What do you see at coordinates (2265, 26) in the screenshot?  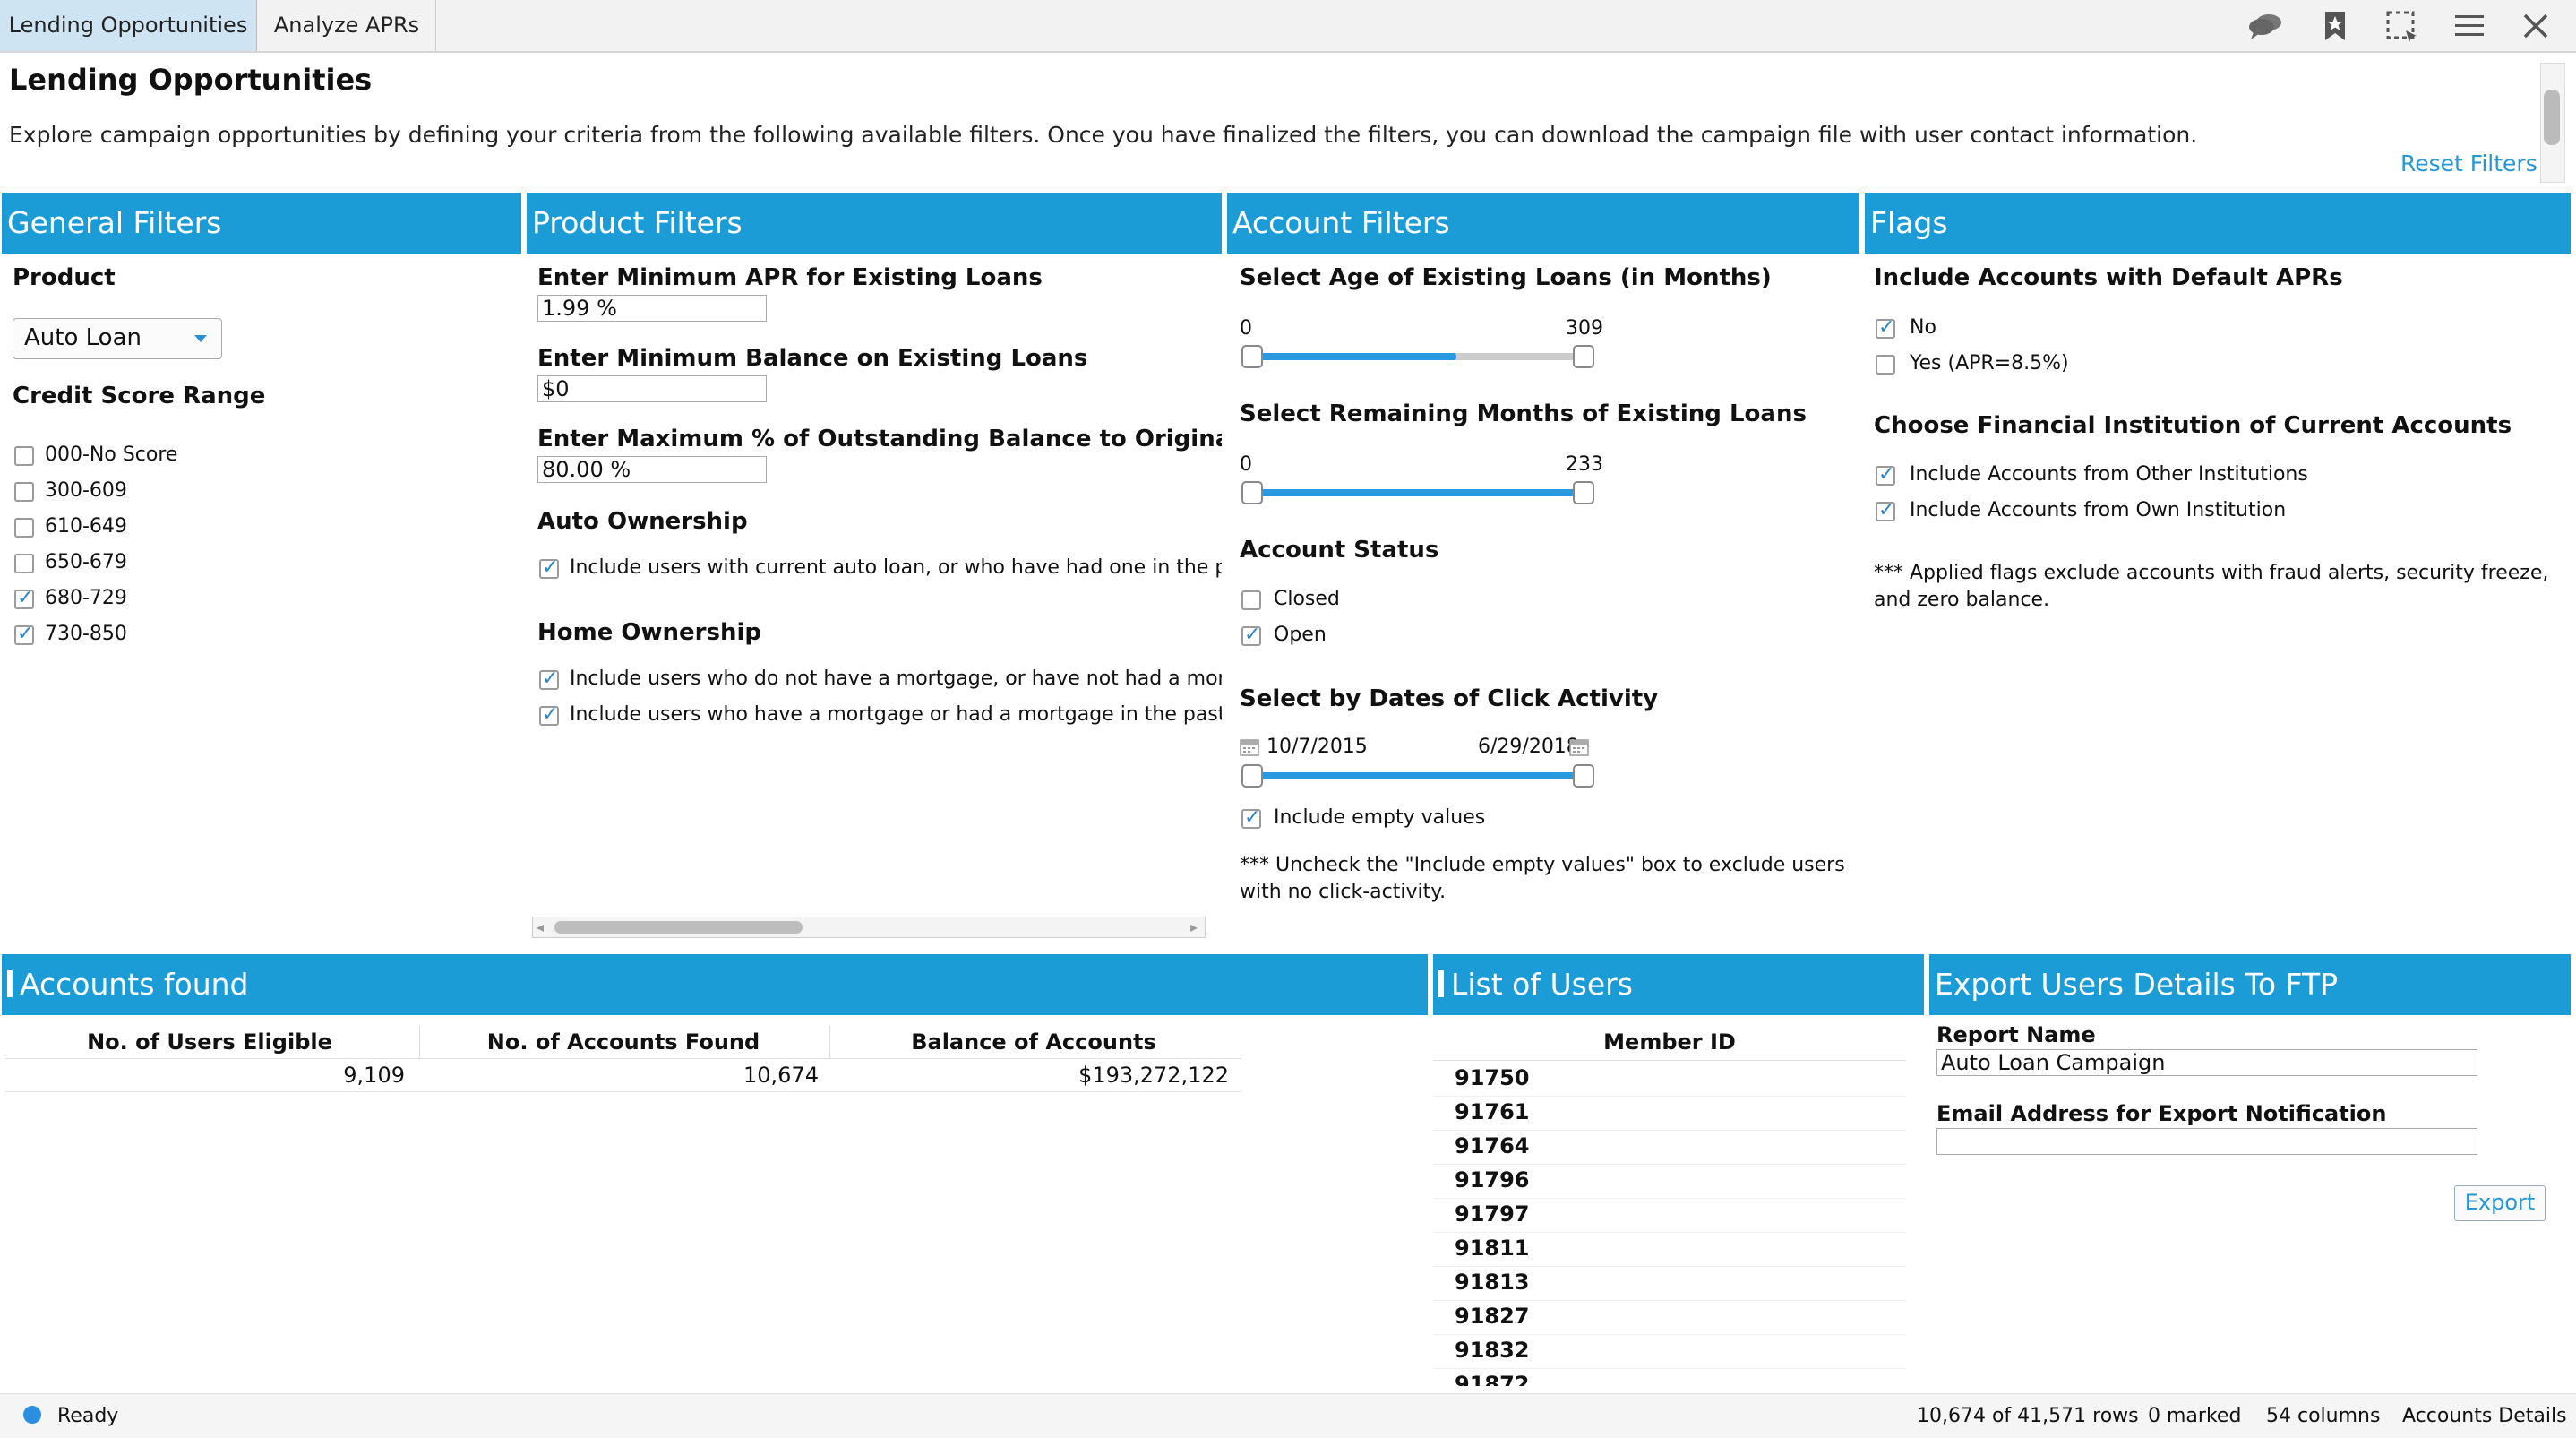 I see `chat-icon` at bounding box center [2265, 26].